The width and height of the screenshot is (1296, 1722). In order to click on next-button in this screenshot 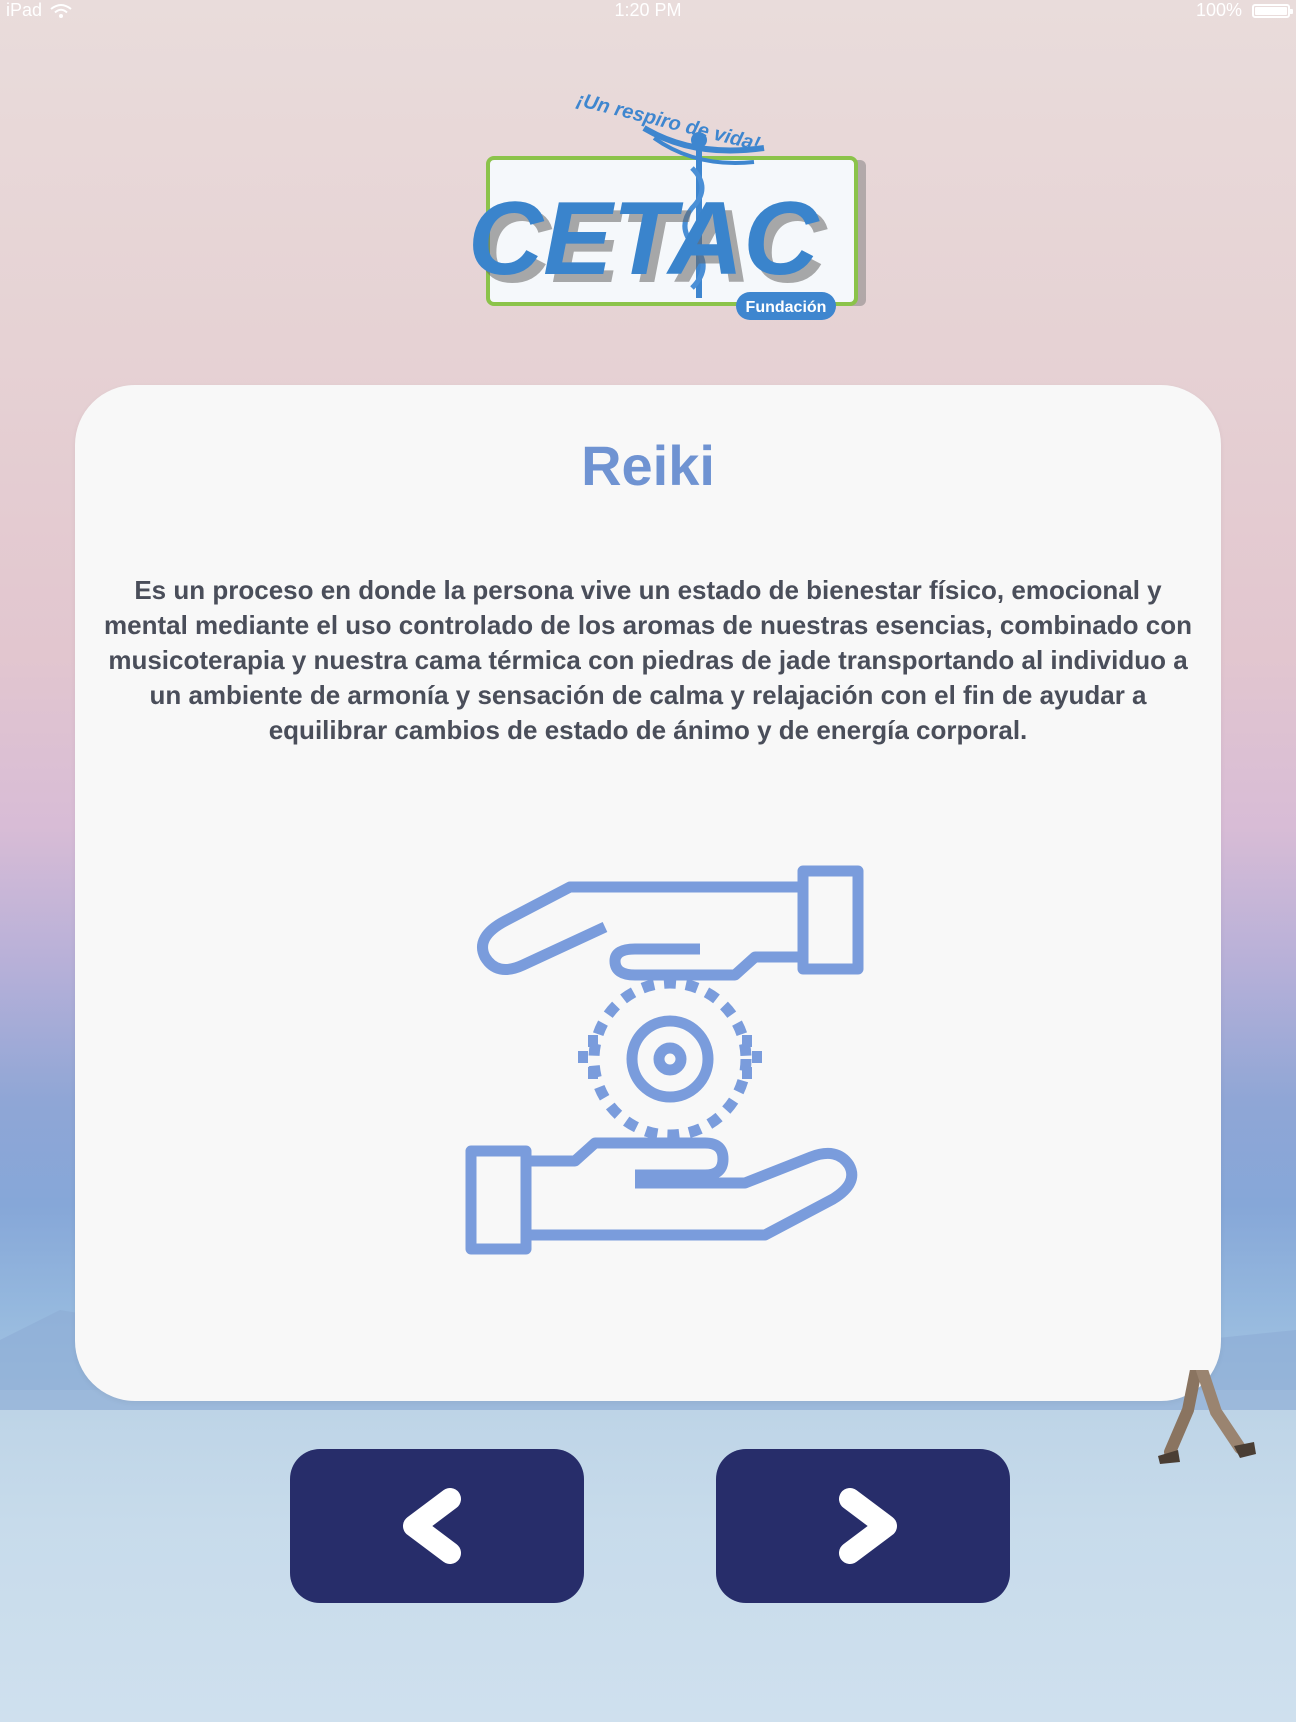, I will do `click(863, 1526)`.